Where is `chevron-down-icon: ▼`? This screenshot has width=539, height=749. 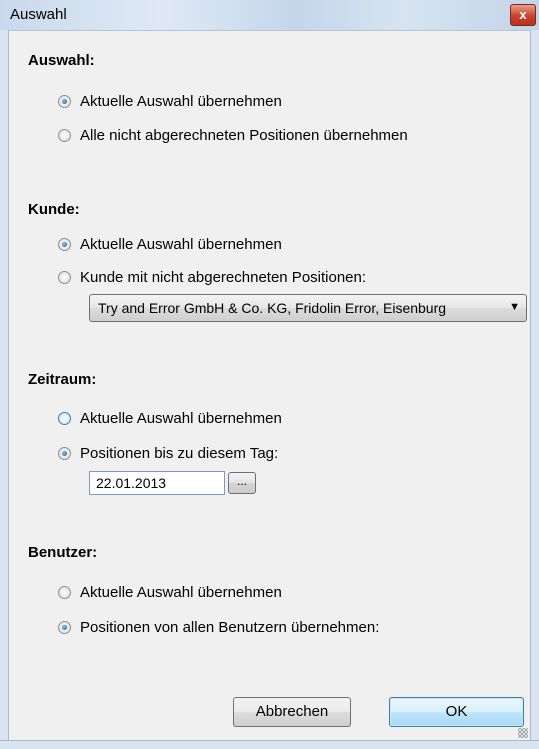
chevron-down-icon: ▼ is located at coordinates (514, 307).